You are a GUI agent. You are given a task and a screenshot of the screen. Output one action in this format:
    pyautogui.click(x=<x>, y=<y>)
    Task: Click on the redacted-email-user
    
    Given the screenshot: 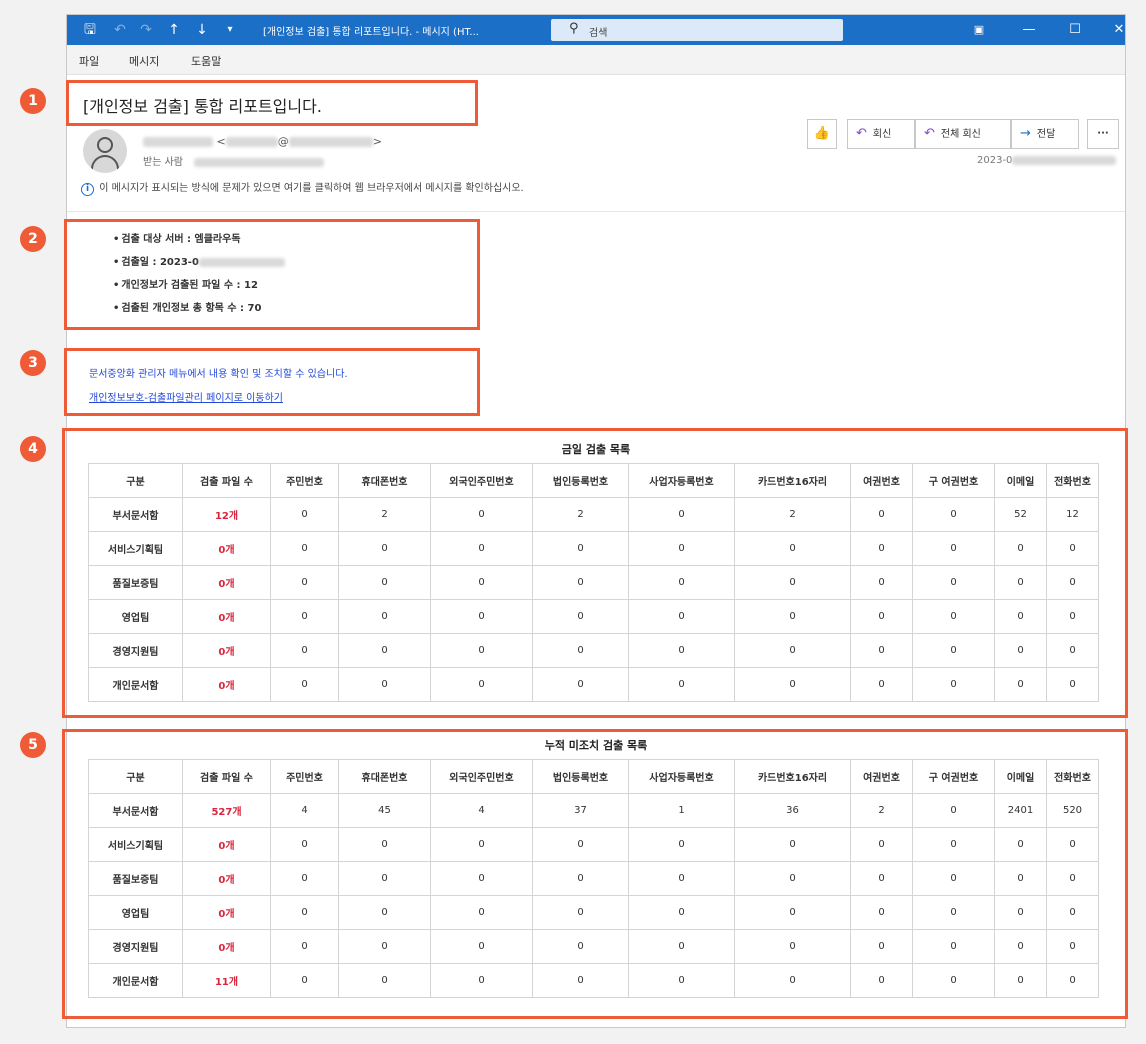 What is the action you would take?
    pyautogui.click(x=251, y=142)
    